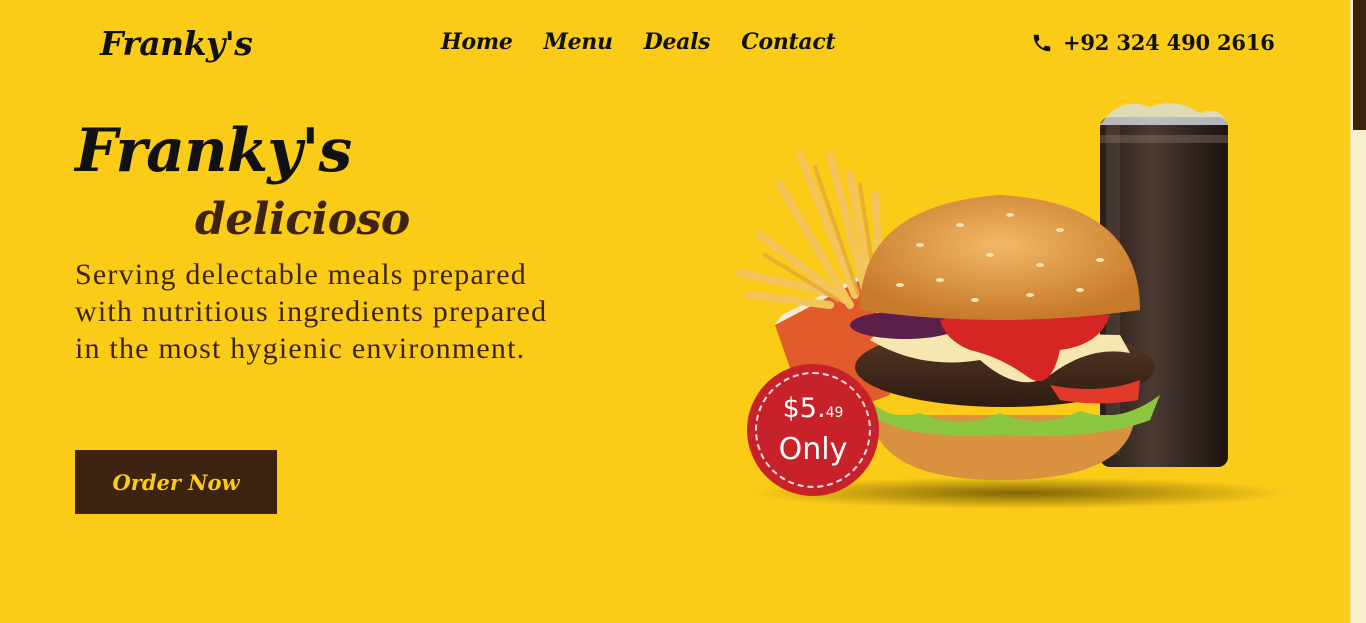 This screenshot has height=623, width=1366. I want to click on order-now-button: Order Now, so click(176, 482).